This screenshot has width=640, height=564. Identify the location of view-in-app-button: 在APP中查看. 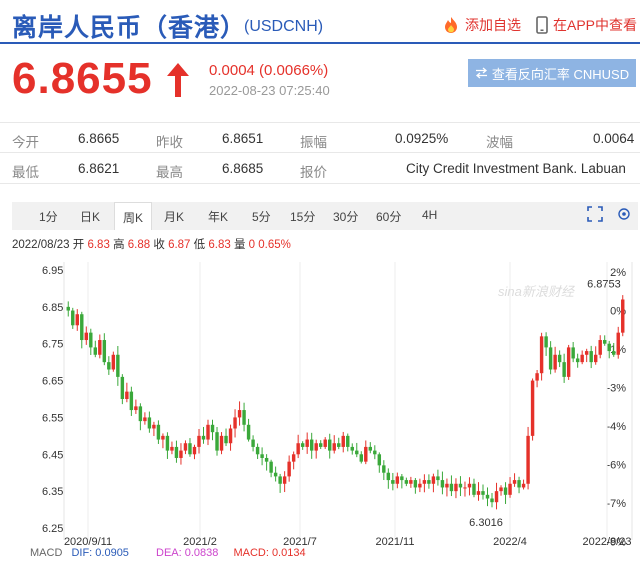
(586, 25).